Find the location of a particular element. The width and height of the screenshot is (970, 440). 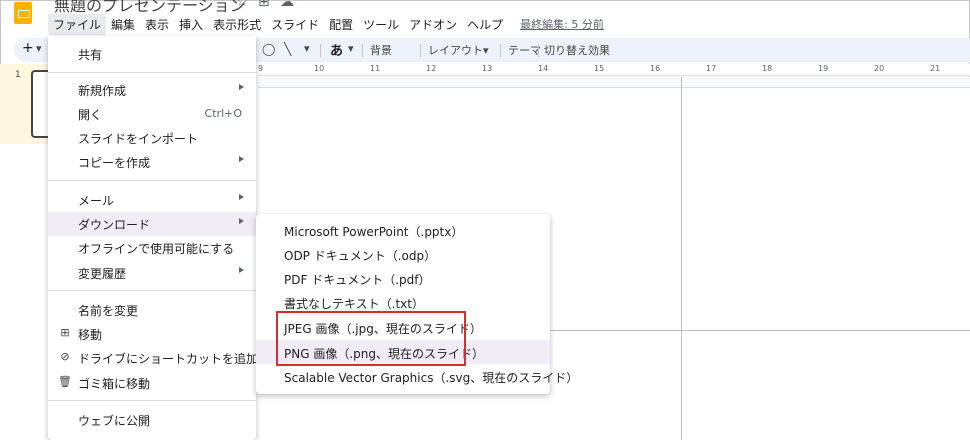

menu-arrange: 配置 is located at coordinates (341, 24).